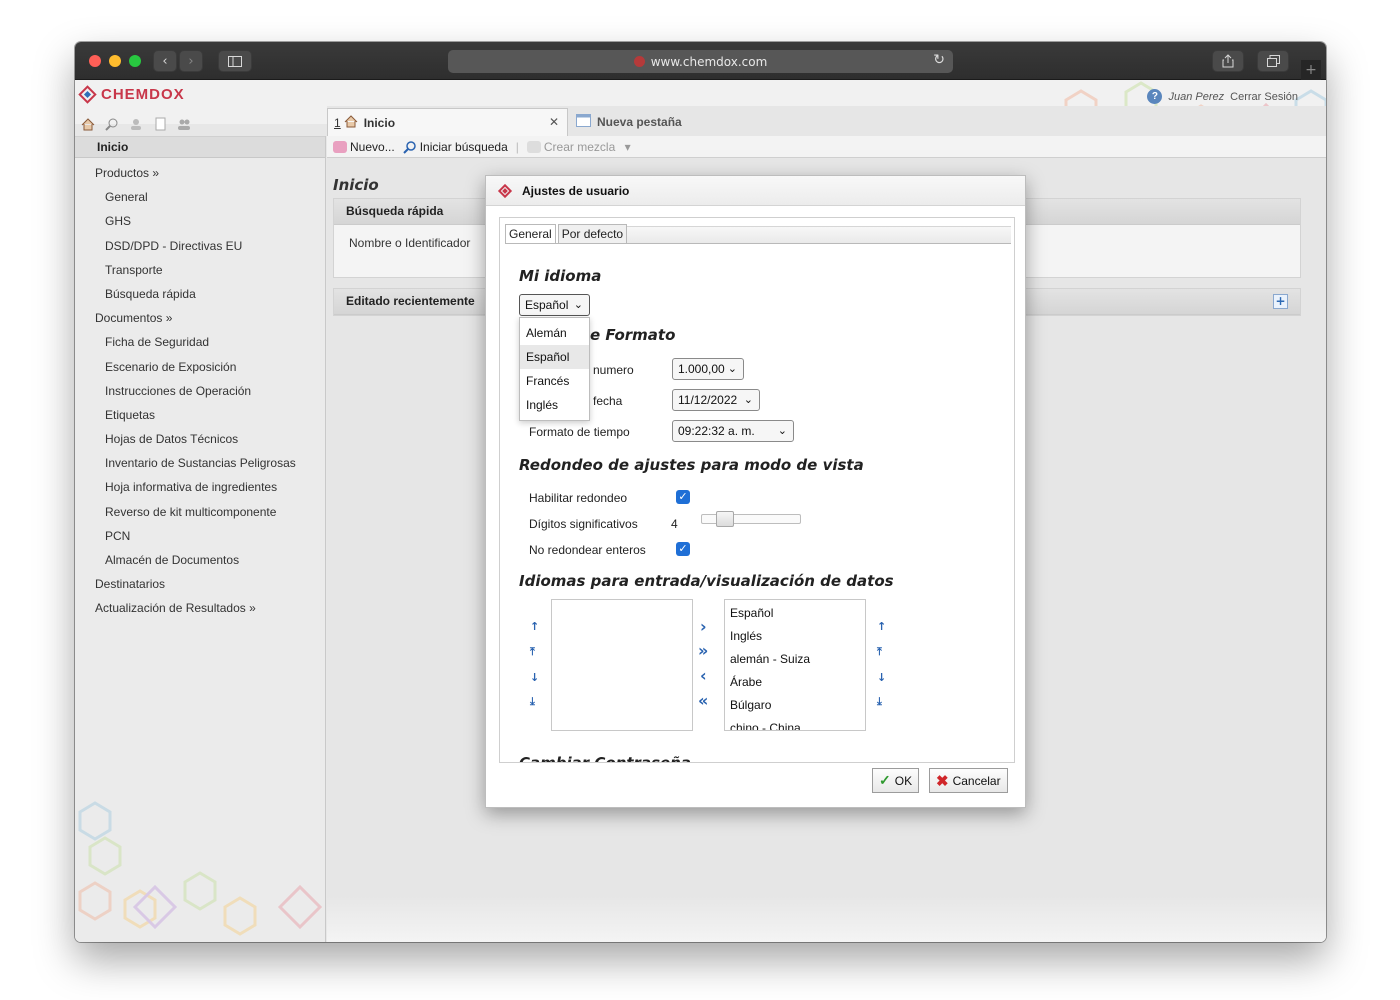 This screenshot has height=1000, width=1400. I want to click on list-item: Árabe, so click(795, 682).